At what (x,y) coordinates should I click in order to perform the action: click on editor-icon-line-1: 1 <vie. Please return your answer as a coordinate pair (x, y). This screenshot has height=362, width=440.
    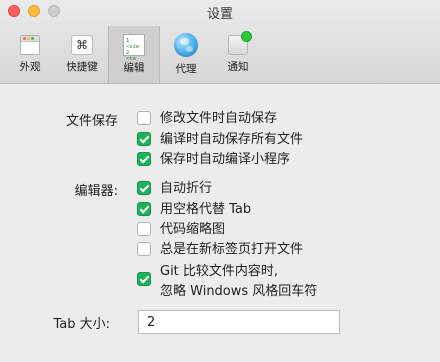
    Looking at the image, I should click on (133, 44).